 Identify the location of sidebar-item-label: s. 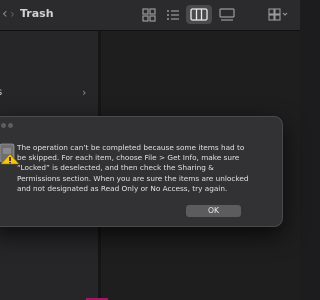
(1, 92).